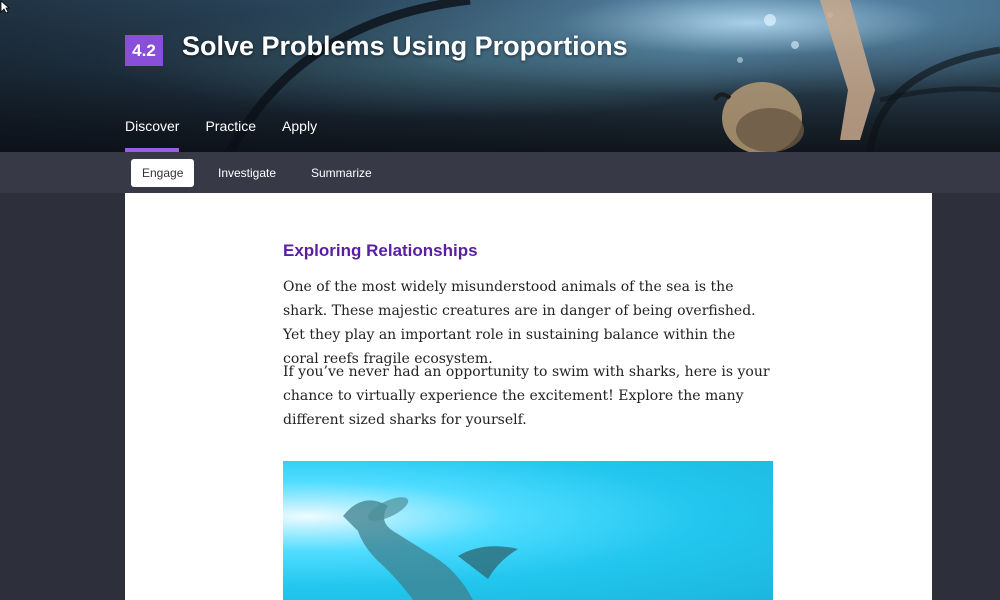 The height and width of the screenshot is (600, 1000). What do you see at coordinates (341, 173) in the screenshot?
I see `subtab-summarize: Summarize` at bounding box center [341, 173].